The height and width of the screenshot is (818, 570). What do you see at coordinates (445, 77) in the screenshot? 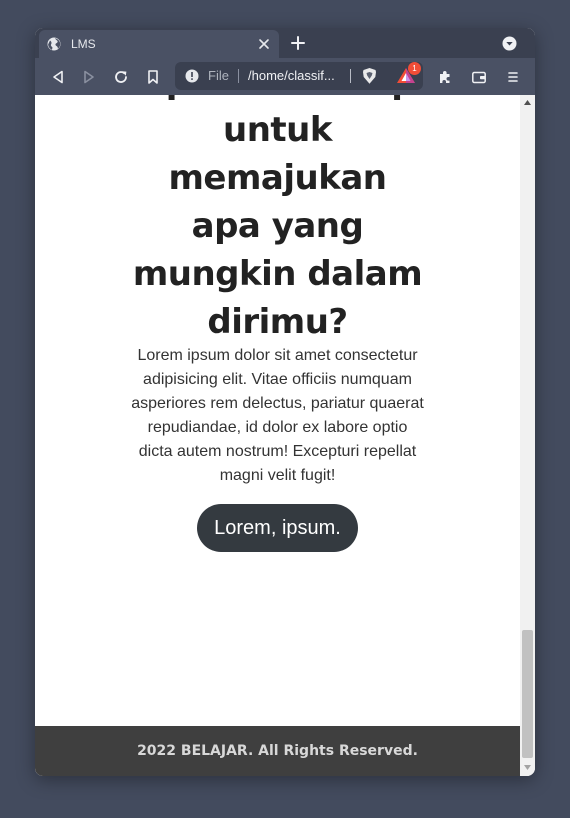
I see `extensions-icon` at bounding box center [445, 77].